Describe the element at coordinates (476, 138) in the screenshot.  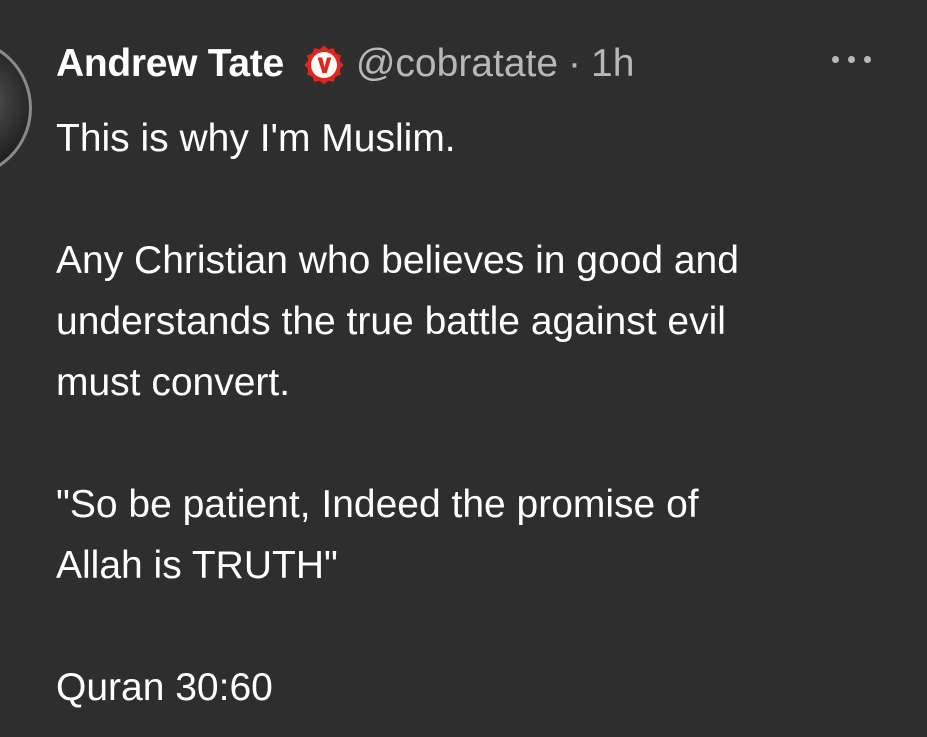
I see `tweet-paragraph: This is why I'm Muslim.` at that location.